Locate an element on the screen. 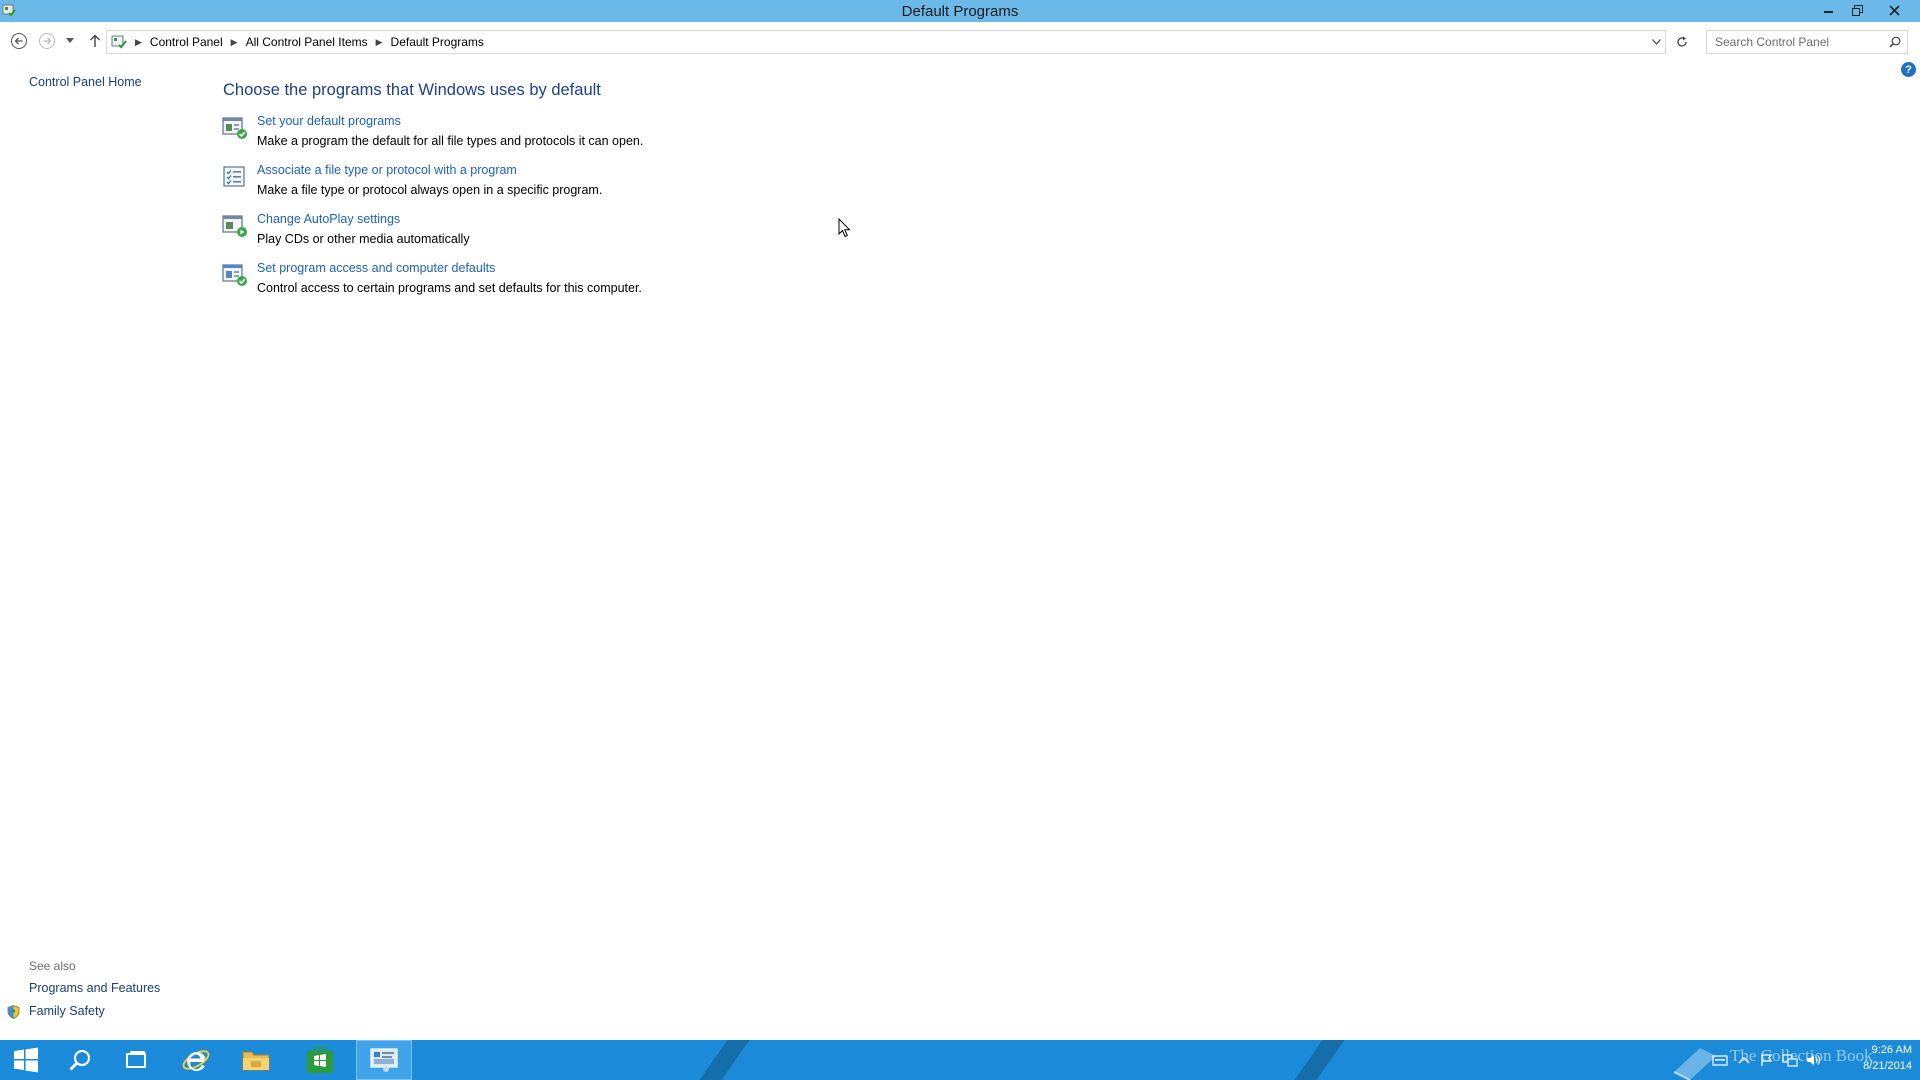  taskbar-clock: 9:26 AM 8/21/2014 is located at coordinates (1872, 1058).